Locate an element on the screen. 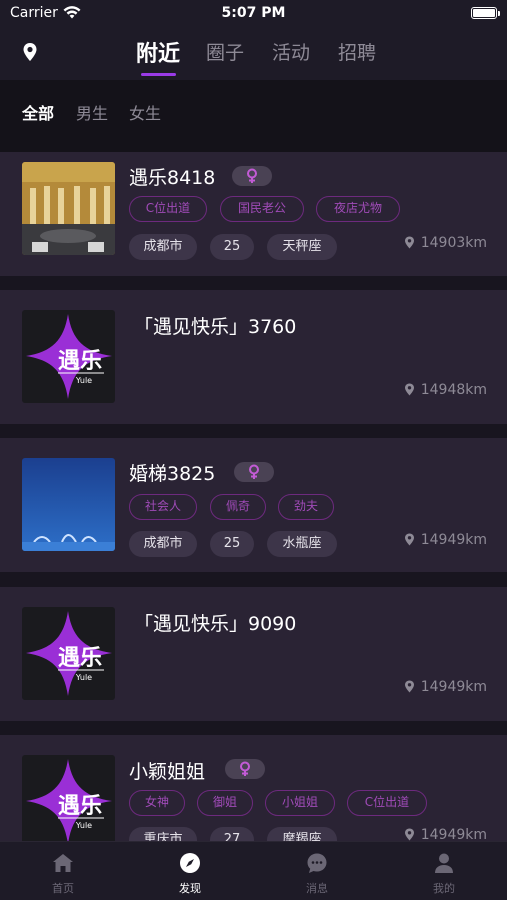 The image size is (507, 900). user-tag: 社会人 is located at coordinates (163, 507).